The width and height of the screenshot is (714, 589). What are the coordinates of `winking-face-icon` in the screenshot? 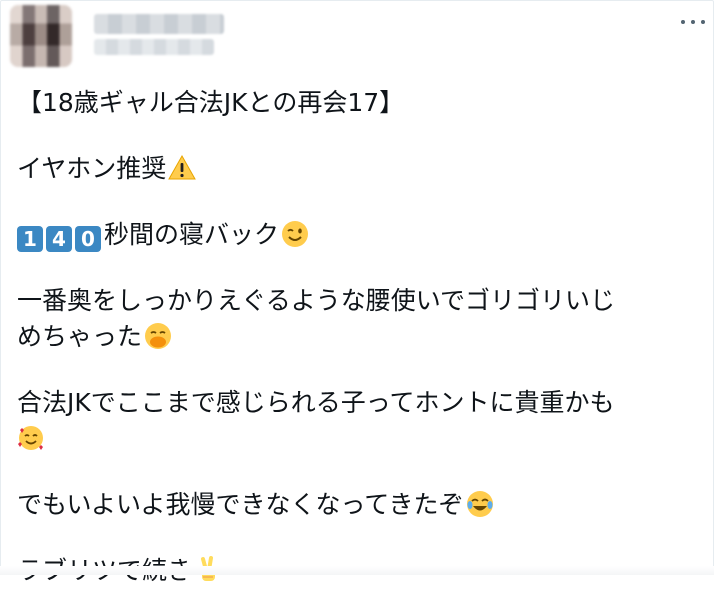 It's located at (295, 234).